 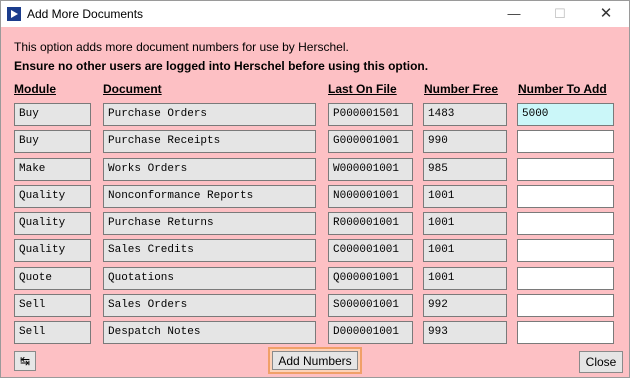 I want to click on last-on-file-cell: D000001001, so click(x=370, y=332).